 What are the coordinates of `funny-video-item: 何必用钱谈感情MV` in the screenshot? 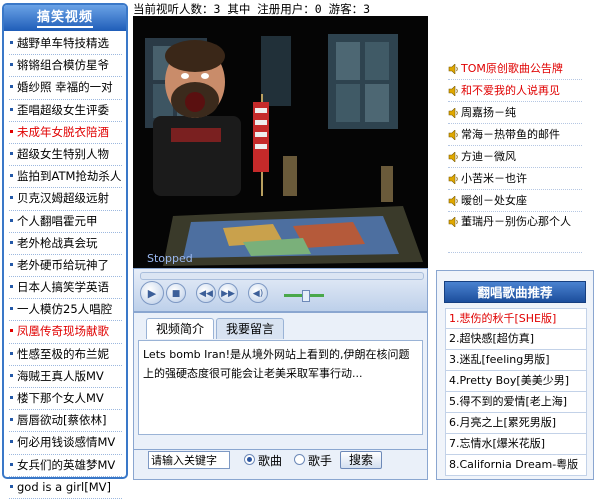 It's located at (65, 443).